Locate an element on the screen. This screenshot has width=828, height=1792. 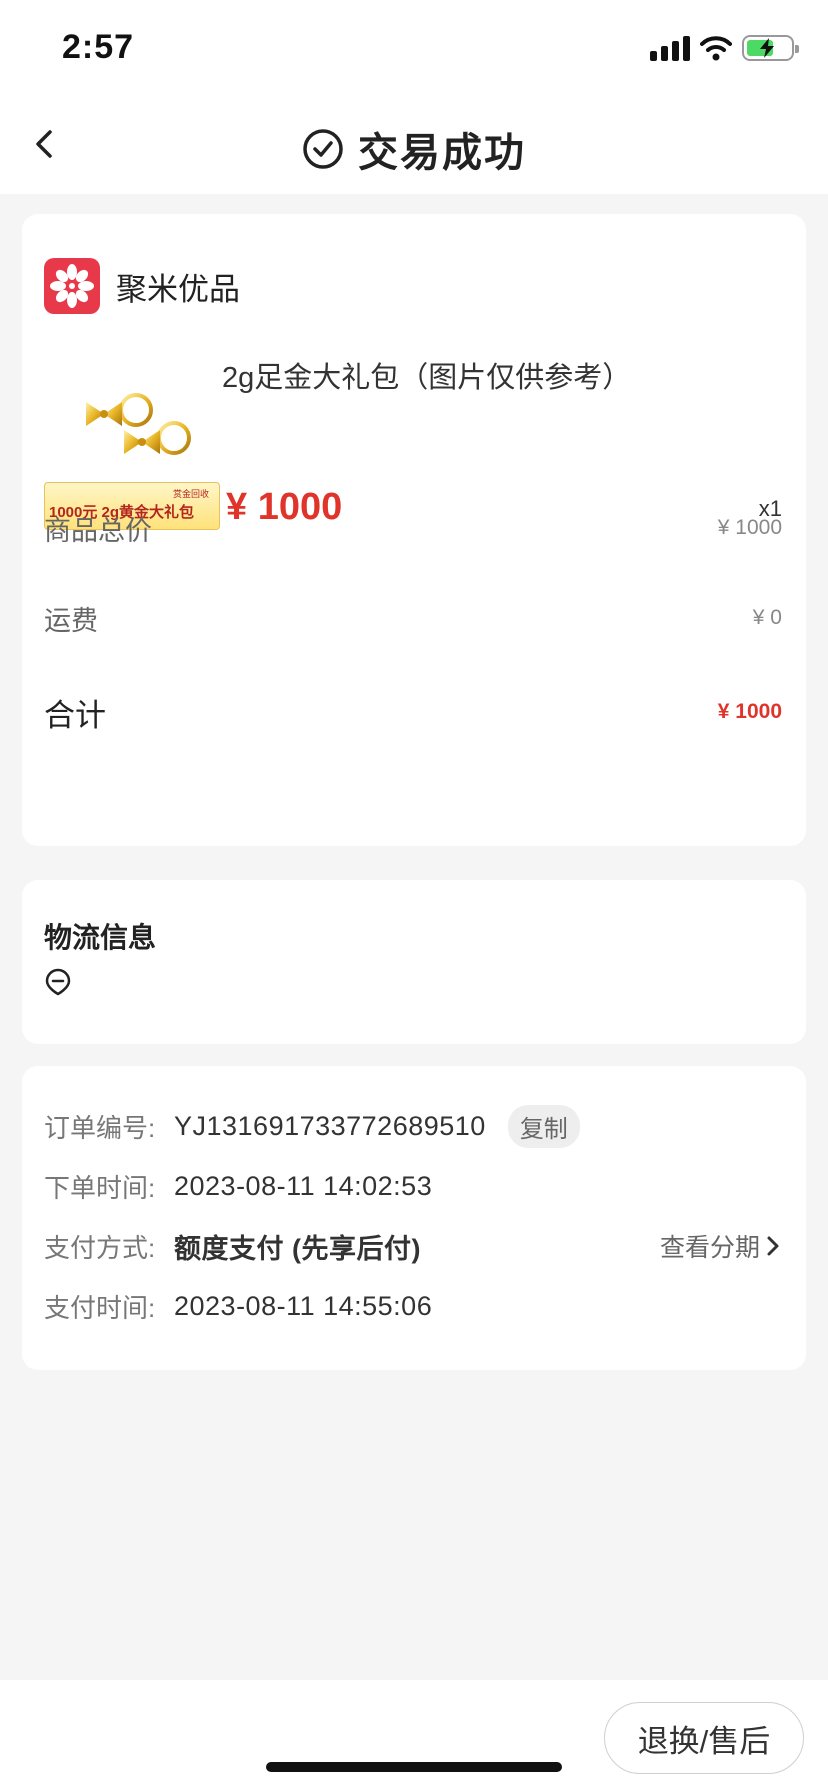
status-bar: 2:57 is located at coordinates (414, 48).